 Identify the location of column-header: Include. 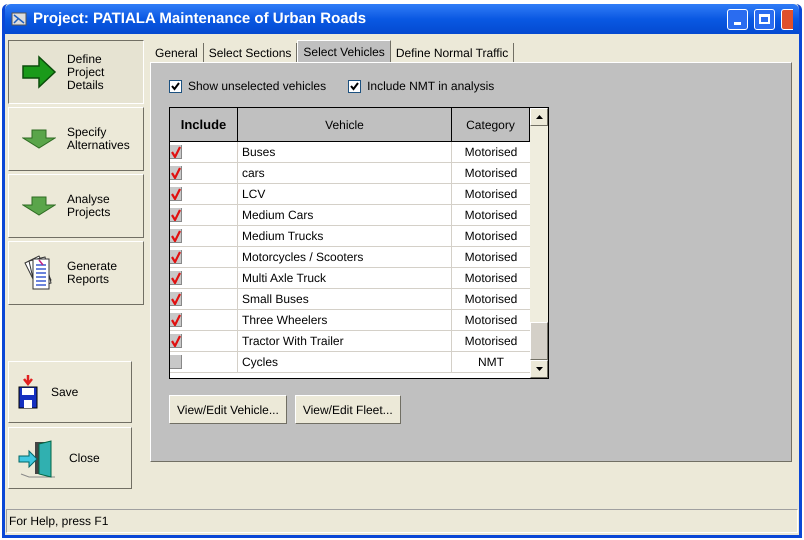
(204, 124).